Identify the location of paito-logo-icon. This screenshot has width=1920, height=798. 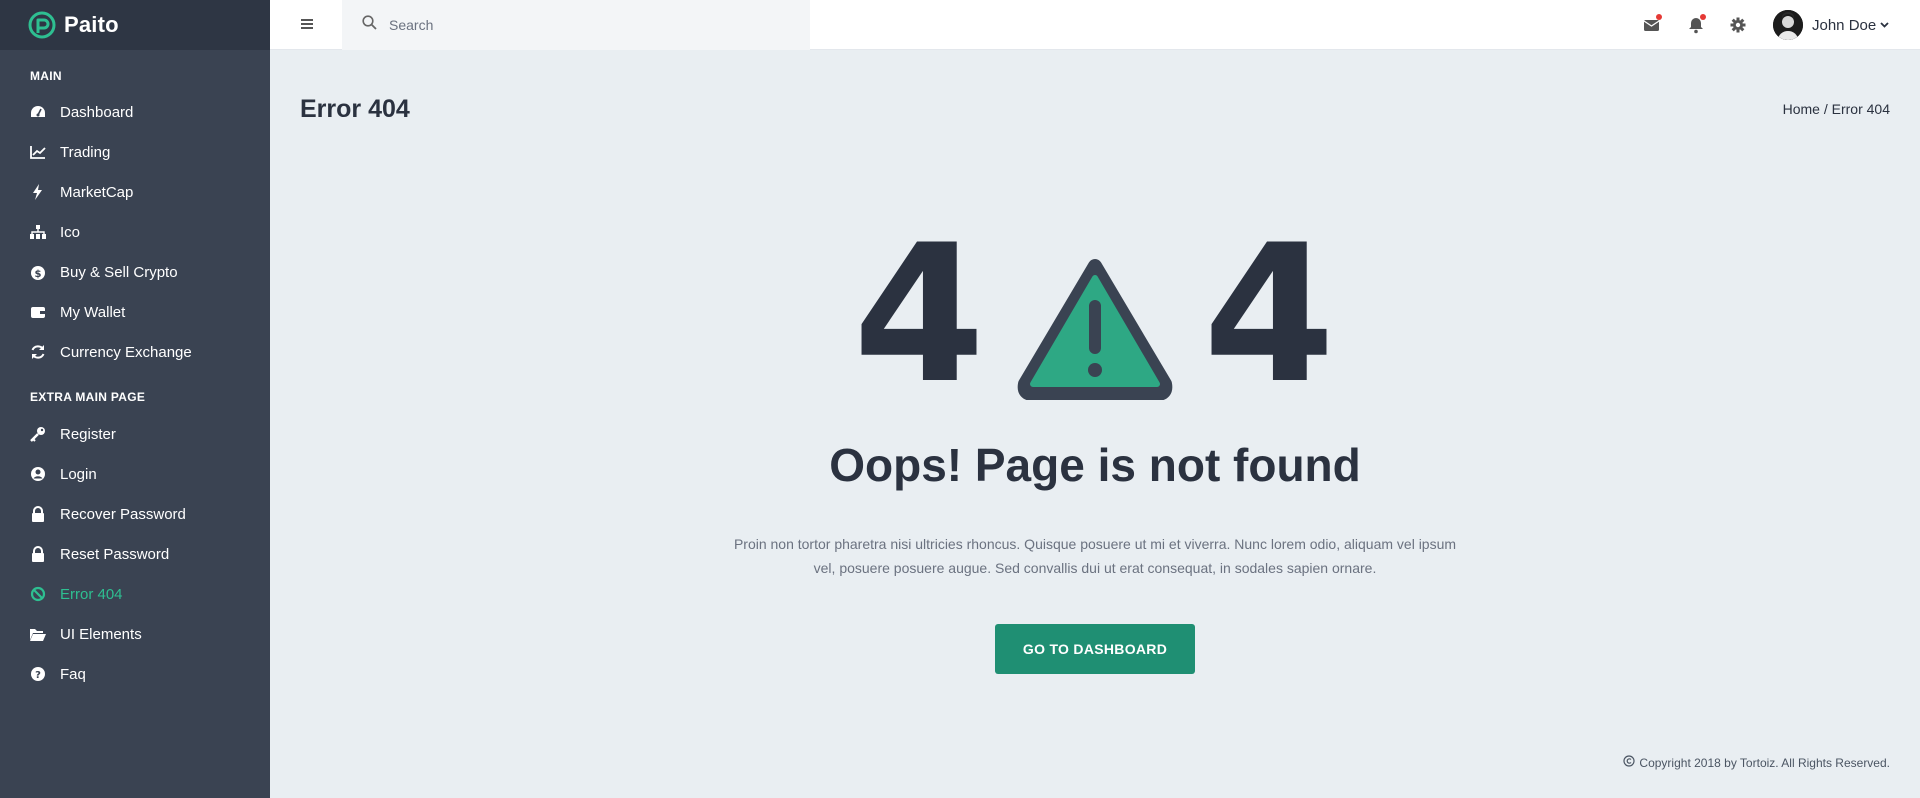
(42, 25).